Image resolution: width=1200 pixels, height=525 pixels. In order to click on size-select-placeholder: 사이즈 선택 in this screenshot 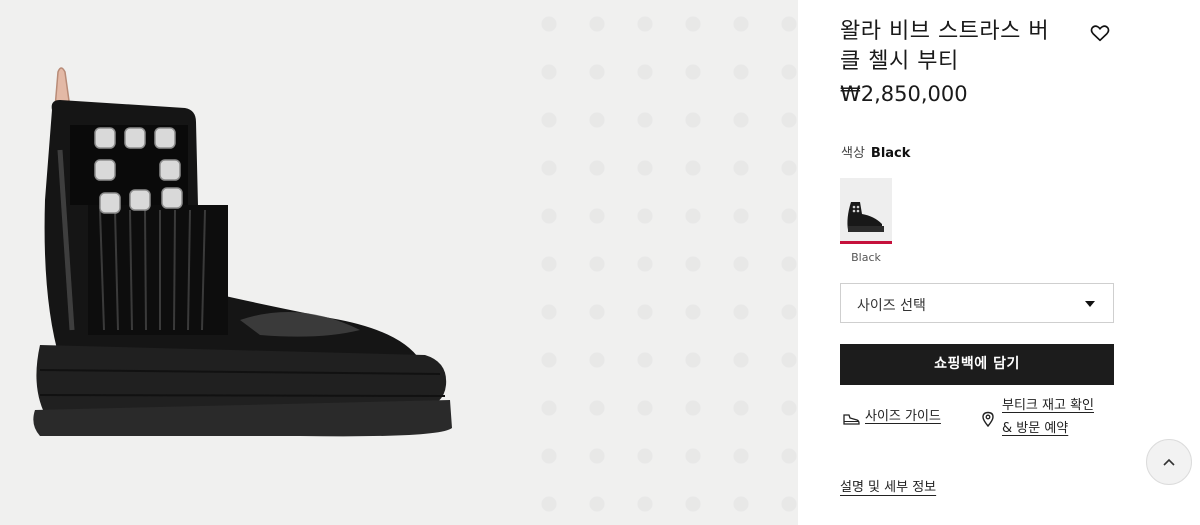, I will do `click(891, 306)`.